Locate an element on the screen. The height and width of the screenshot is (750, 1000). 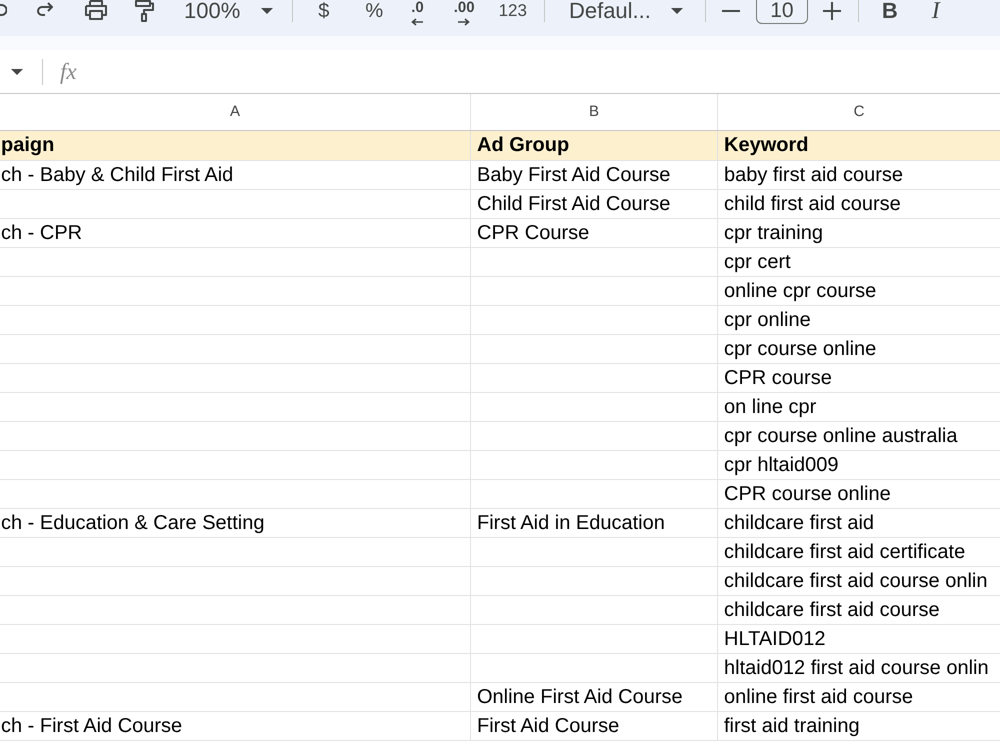
header-cell: Ad Group is located at coordinates (594, 145).